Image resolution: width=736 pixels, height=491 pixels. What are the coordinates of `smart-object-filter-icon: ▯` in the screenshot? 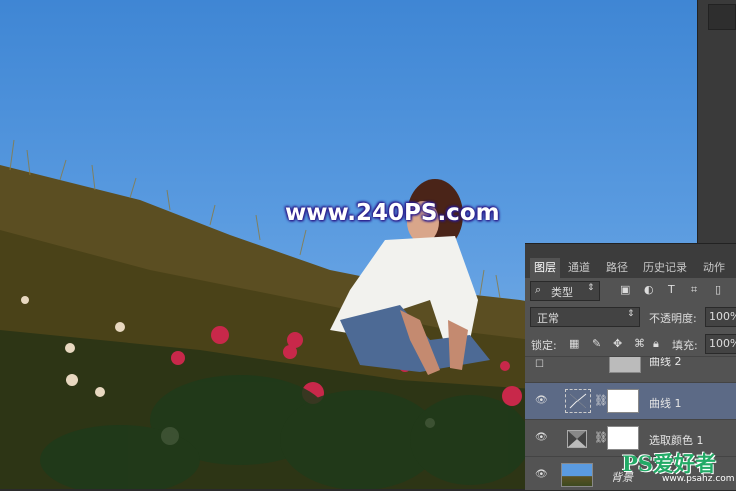 It's located at (718, 289).